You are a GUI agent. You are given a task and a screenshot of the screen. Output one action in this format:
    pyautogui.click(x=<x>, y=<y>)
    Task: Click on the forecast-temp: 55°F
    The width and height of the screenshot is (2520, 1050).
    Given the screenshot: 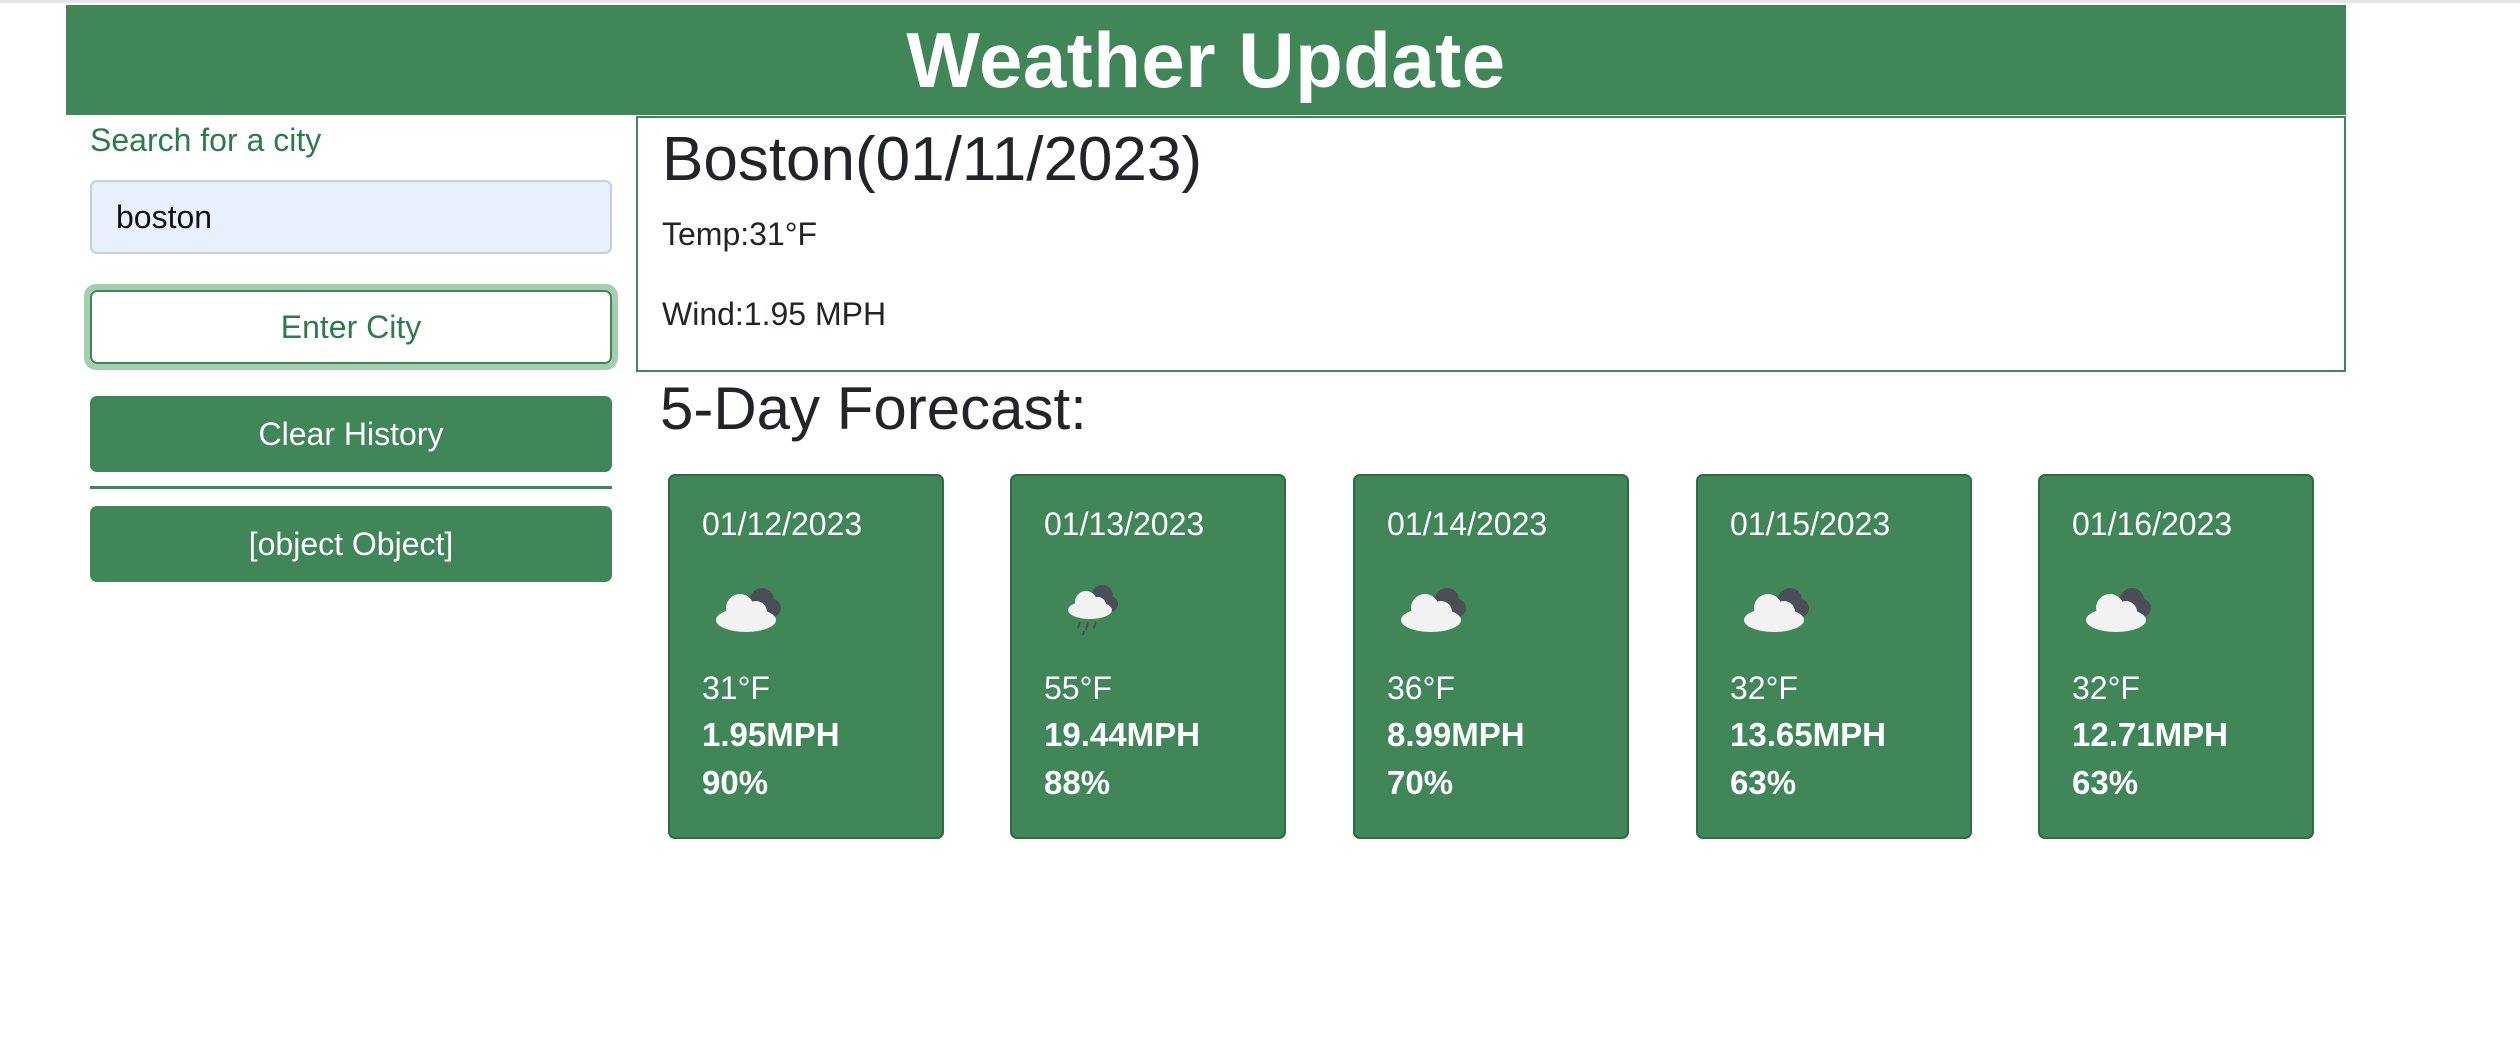 What is the action you would take?
    pyautogui.click(x=1078, y=688)
    